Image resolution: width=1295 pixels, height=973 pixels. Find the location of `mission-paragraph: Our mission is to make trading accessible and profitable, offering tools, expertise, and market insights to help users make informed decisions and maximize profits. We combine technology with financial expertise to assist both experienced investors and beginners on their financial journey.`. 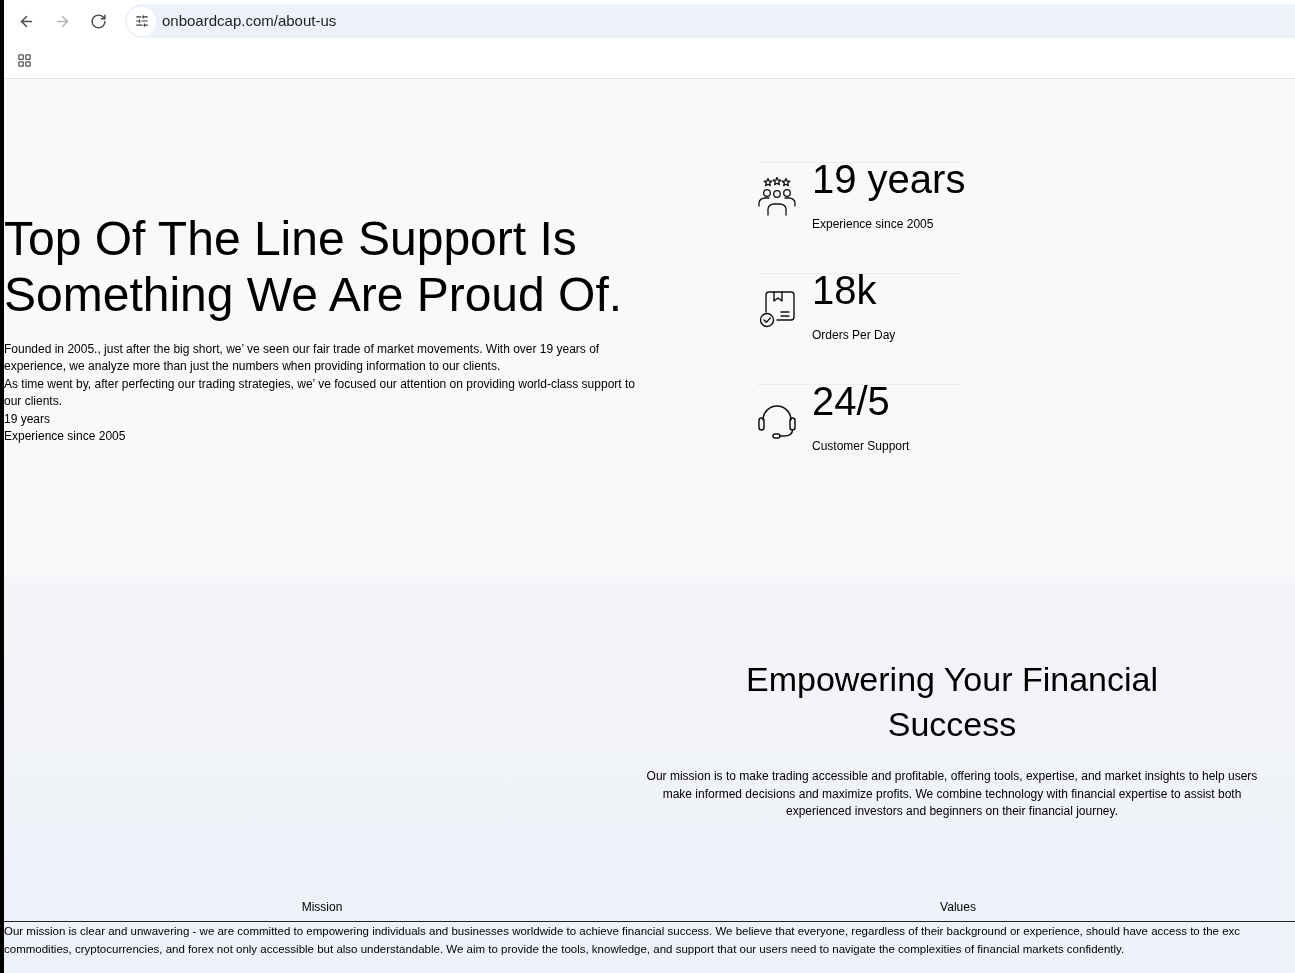

mission-paragraph: Our mission is to make trading accessible and profitable, offering tools, expertise, and market insights to help users make informed decisions and maximize profits. We combine technology with financial expertise to assist both experienced investors and beginners on their financial journey. is located at coordinates (952, 794).